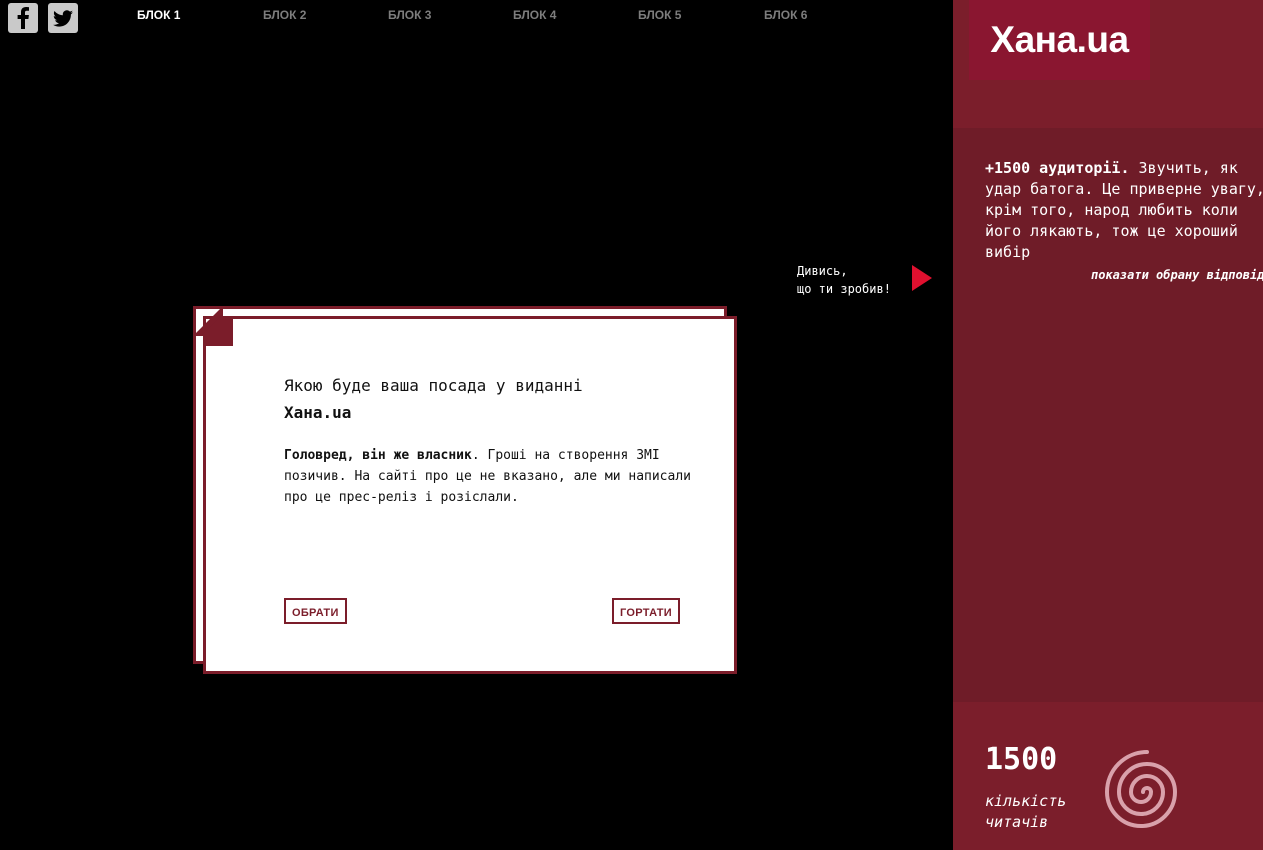 This screenshot has width=1263, height=850. I want to click on hint-line-2: що ти зробив!, so click(844, 289).